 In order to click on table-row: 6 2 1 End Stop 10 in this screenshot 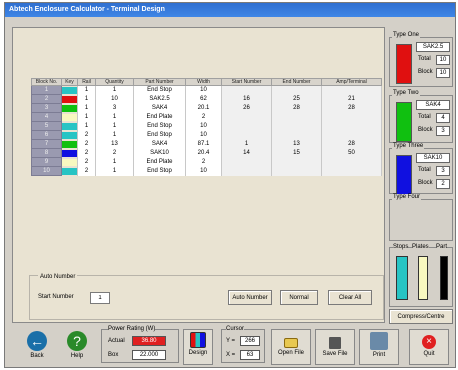, I will do `click(206, 135)`.